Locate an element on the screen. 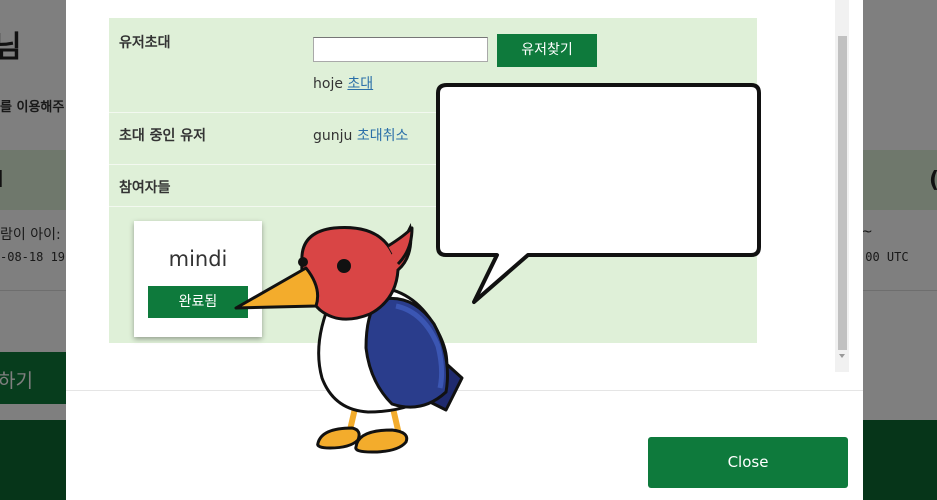  invite-link: 초대 is located at coordinates (360, 84).